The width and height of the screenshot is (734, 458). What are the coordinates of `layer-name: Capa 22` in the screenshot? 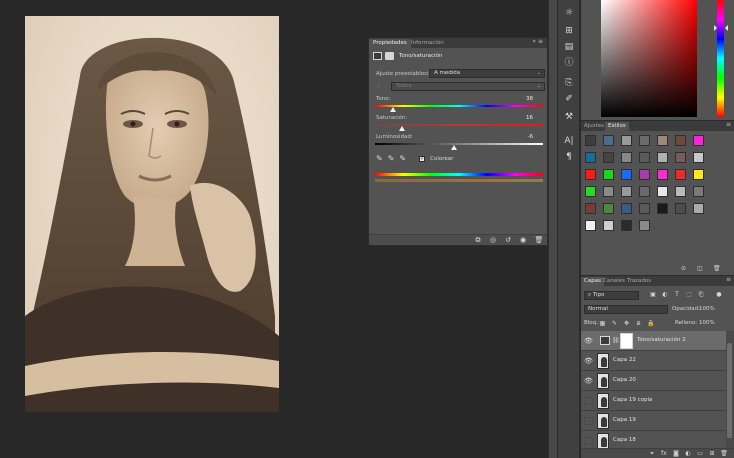 It's located at (624, 360).